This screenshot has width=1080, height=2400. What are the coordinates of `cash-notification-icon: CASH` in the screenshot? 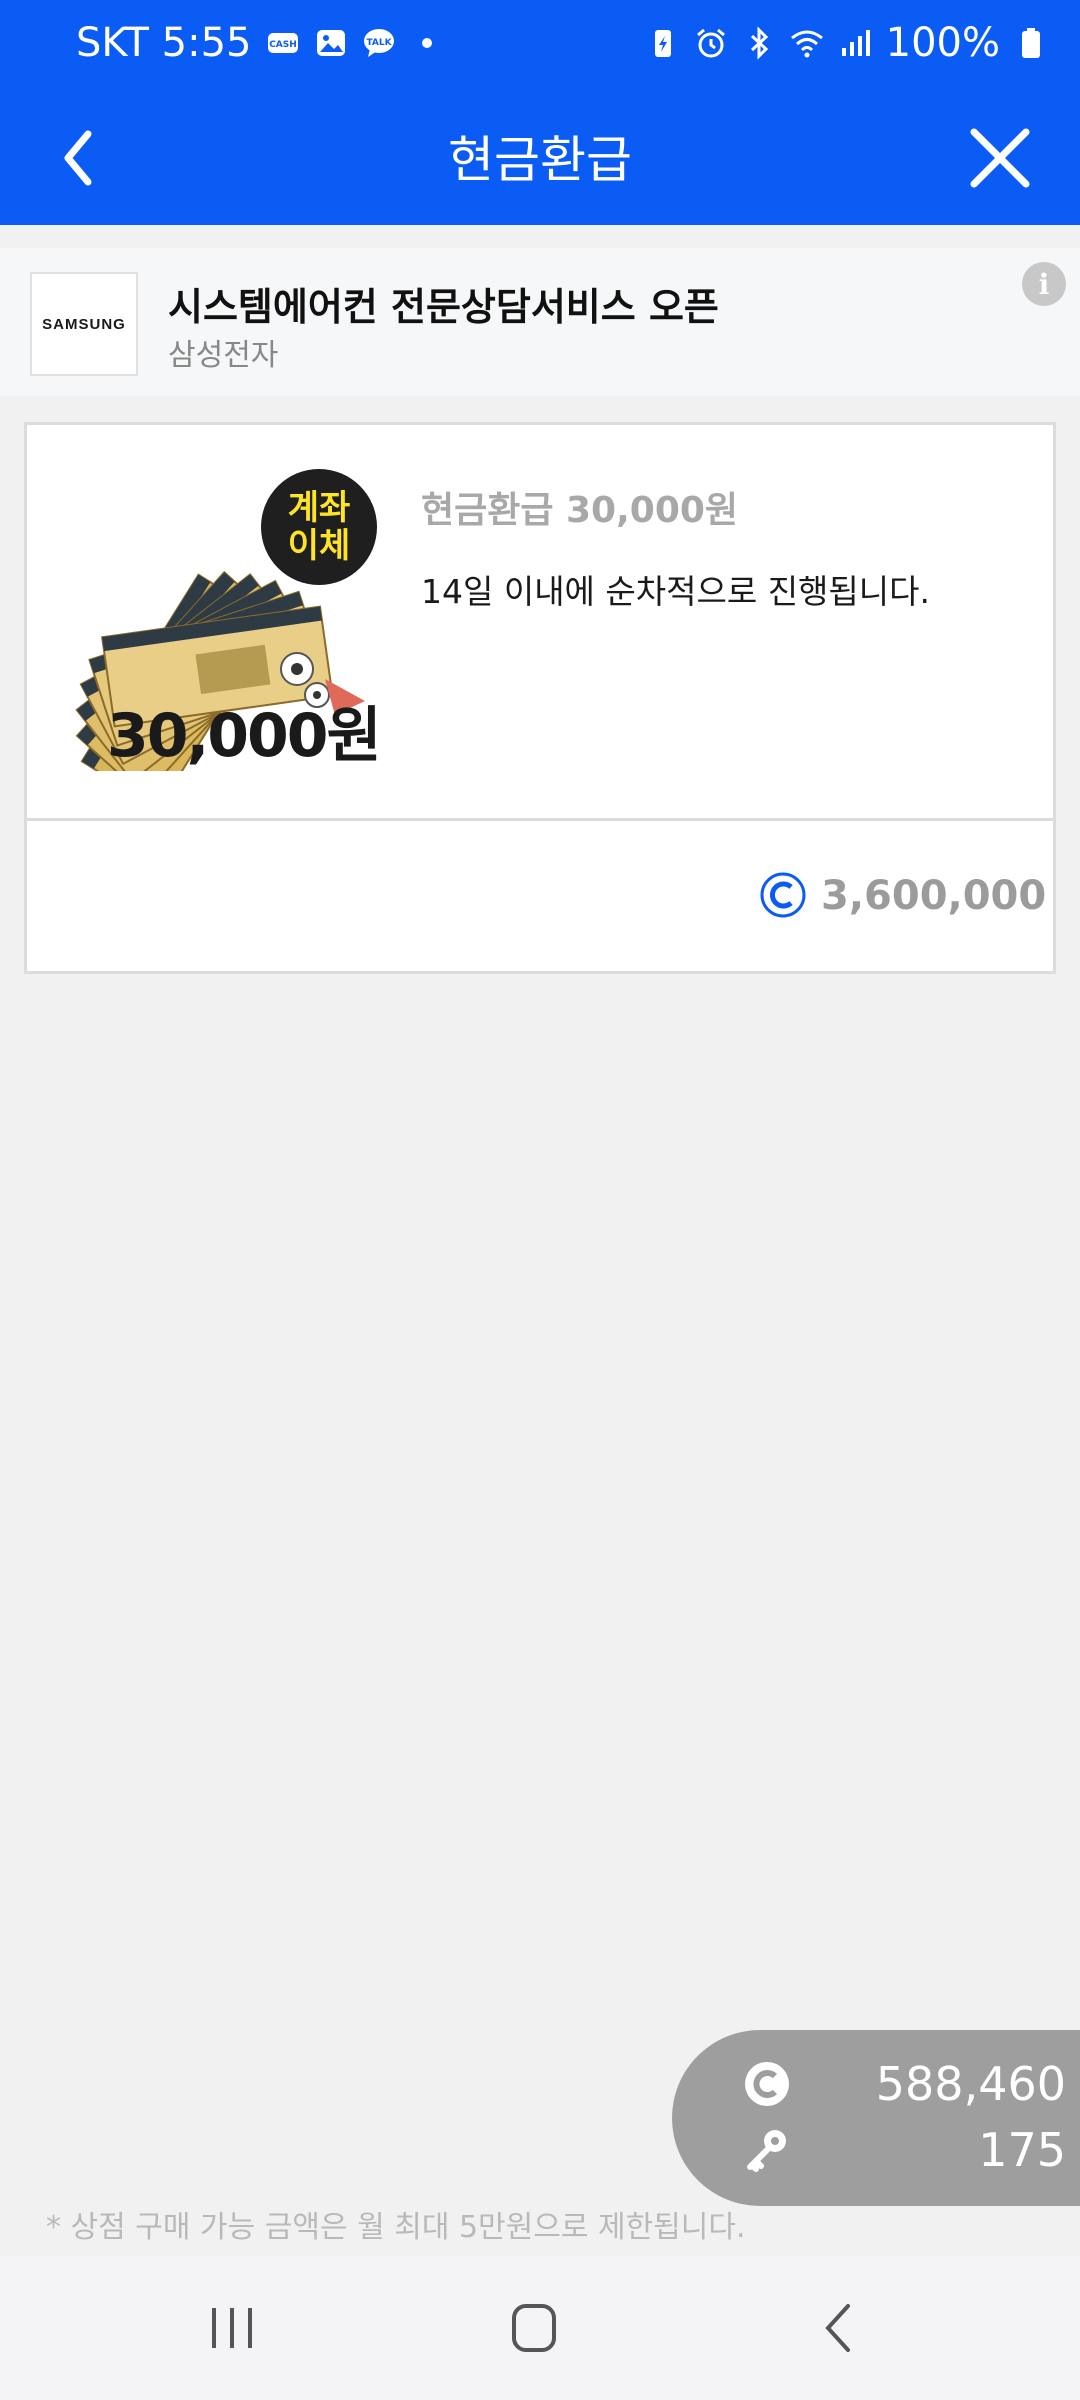 It's located at (282, 43).